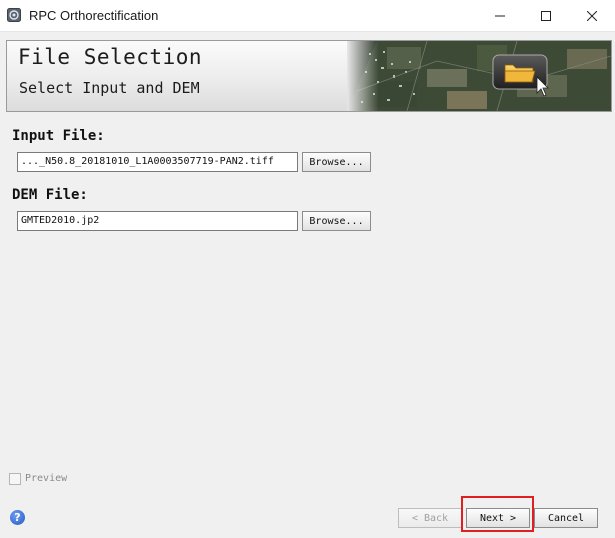 This screenshot has height=538, width=615. I want to click on maximize-button, so click(546, 15).